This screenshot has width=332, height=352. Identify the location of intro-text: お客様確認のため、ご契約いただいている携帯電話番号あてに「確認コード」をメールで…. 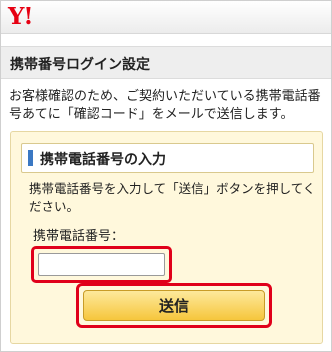
(165, 105).